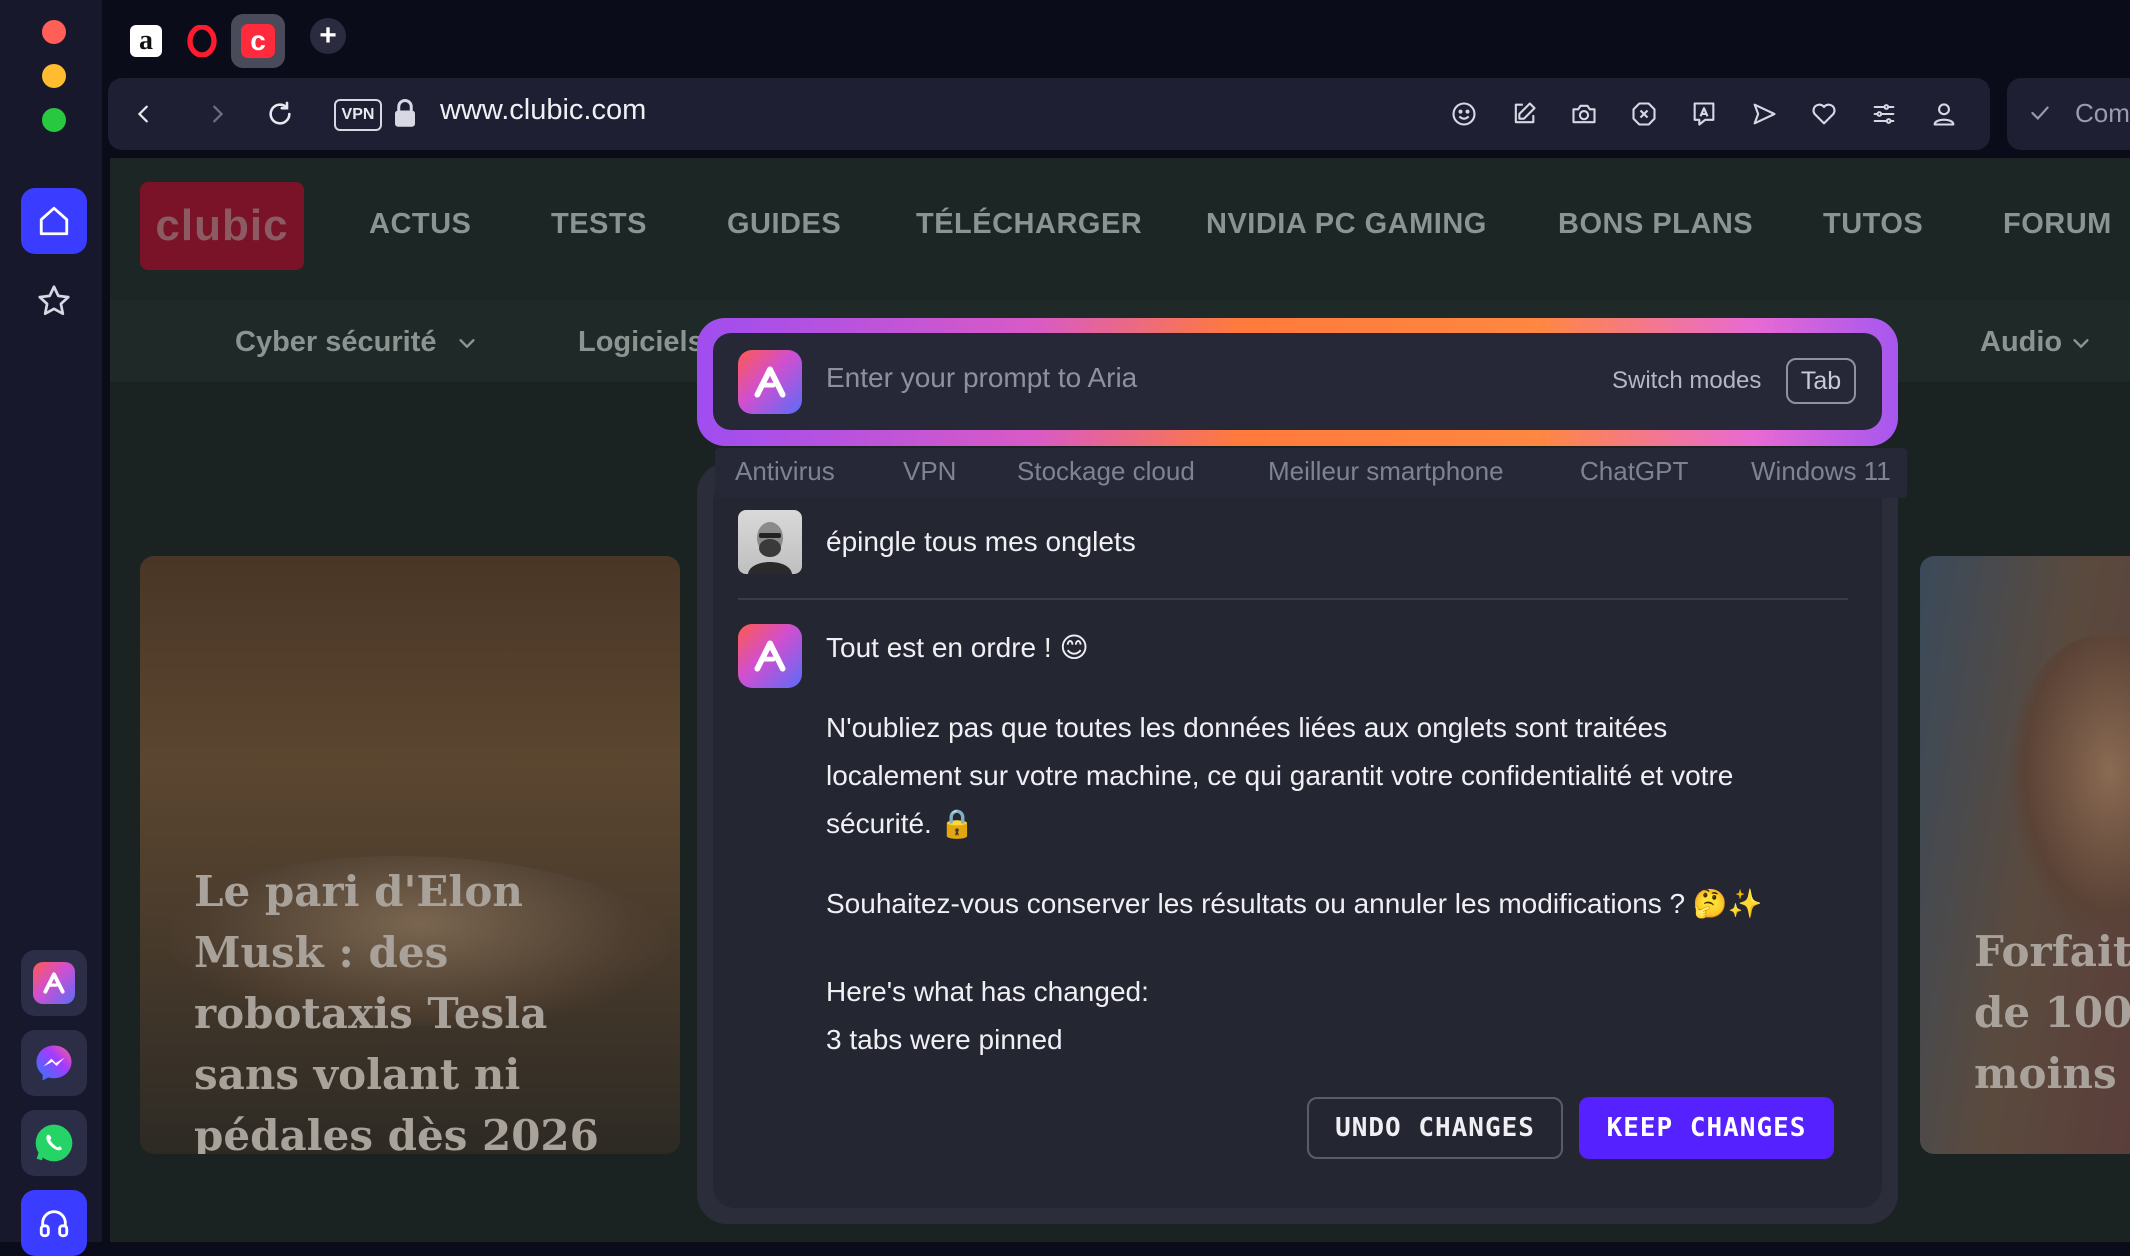 The height and width of the screenshot is (1256, 2130). I want to click on subnav-audio: Audio, so click(2021, 342).